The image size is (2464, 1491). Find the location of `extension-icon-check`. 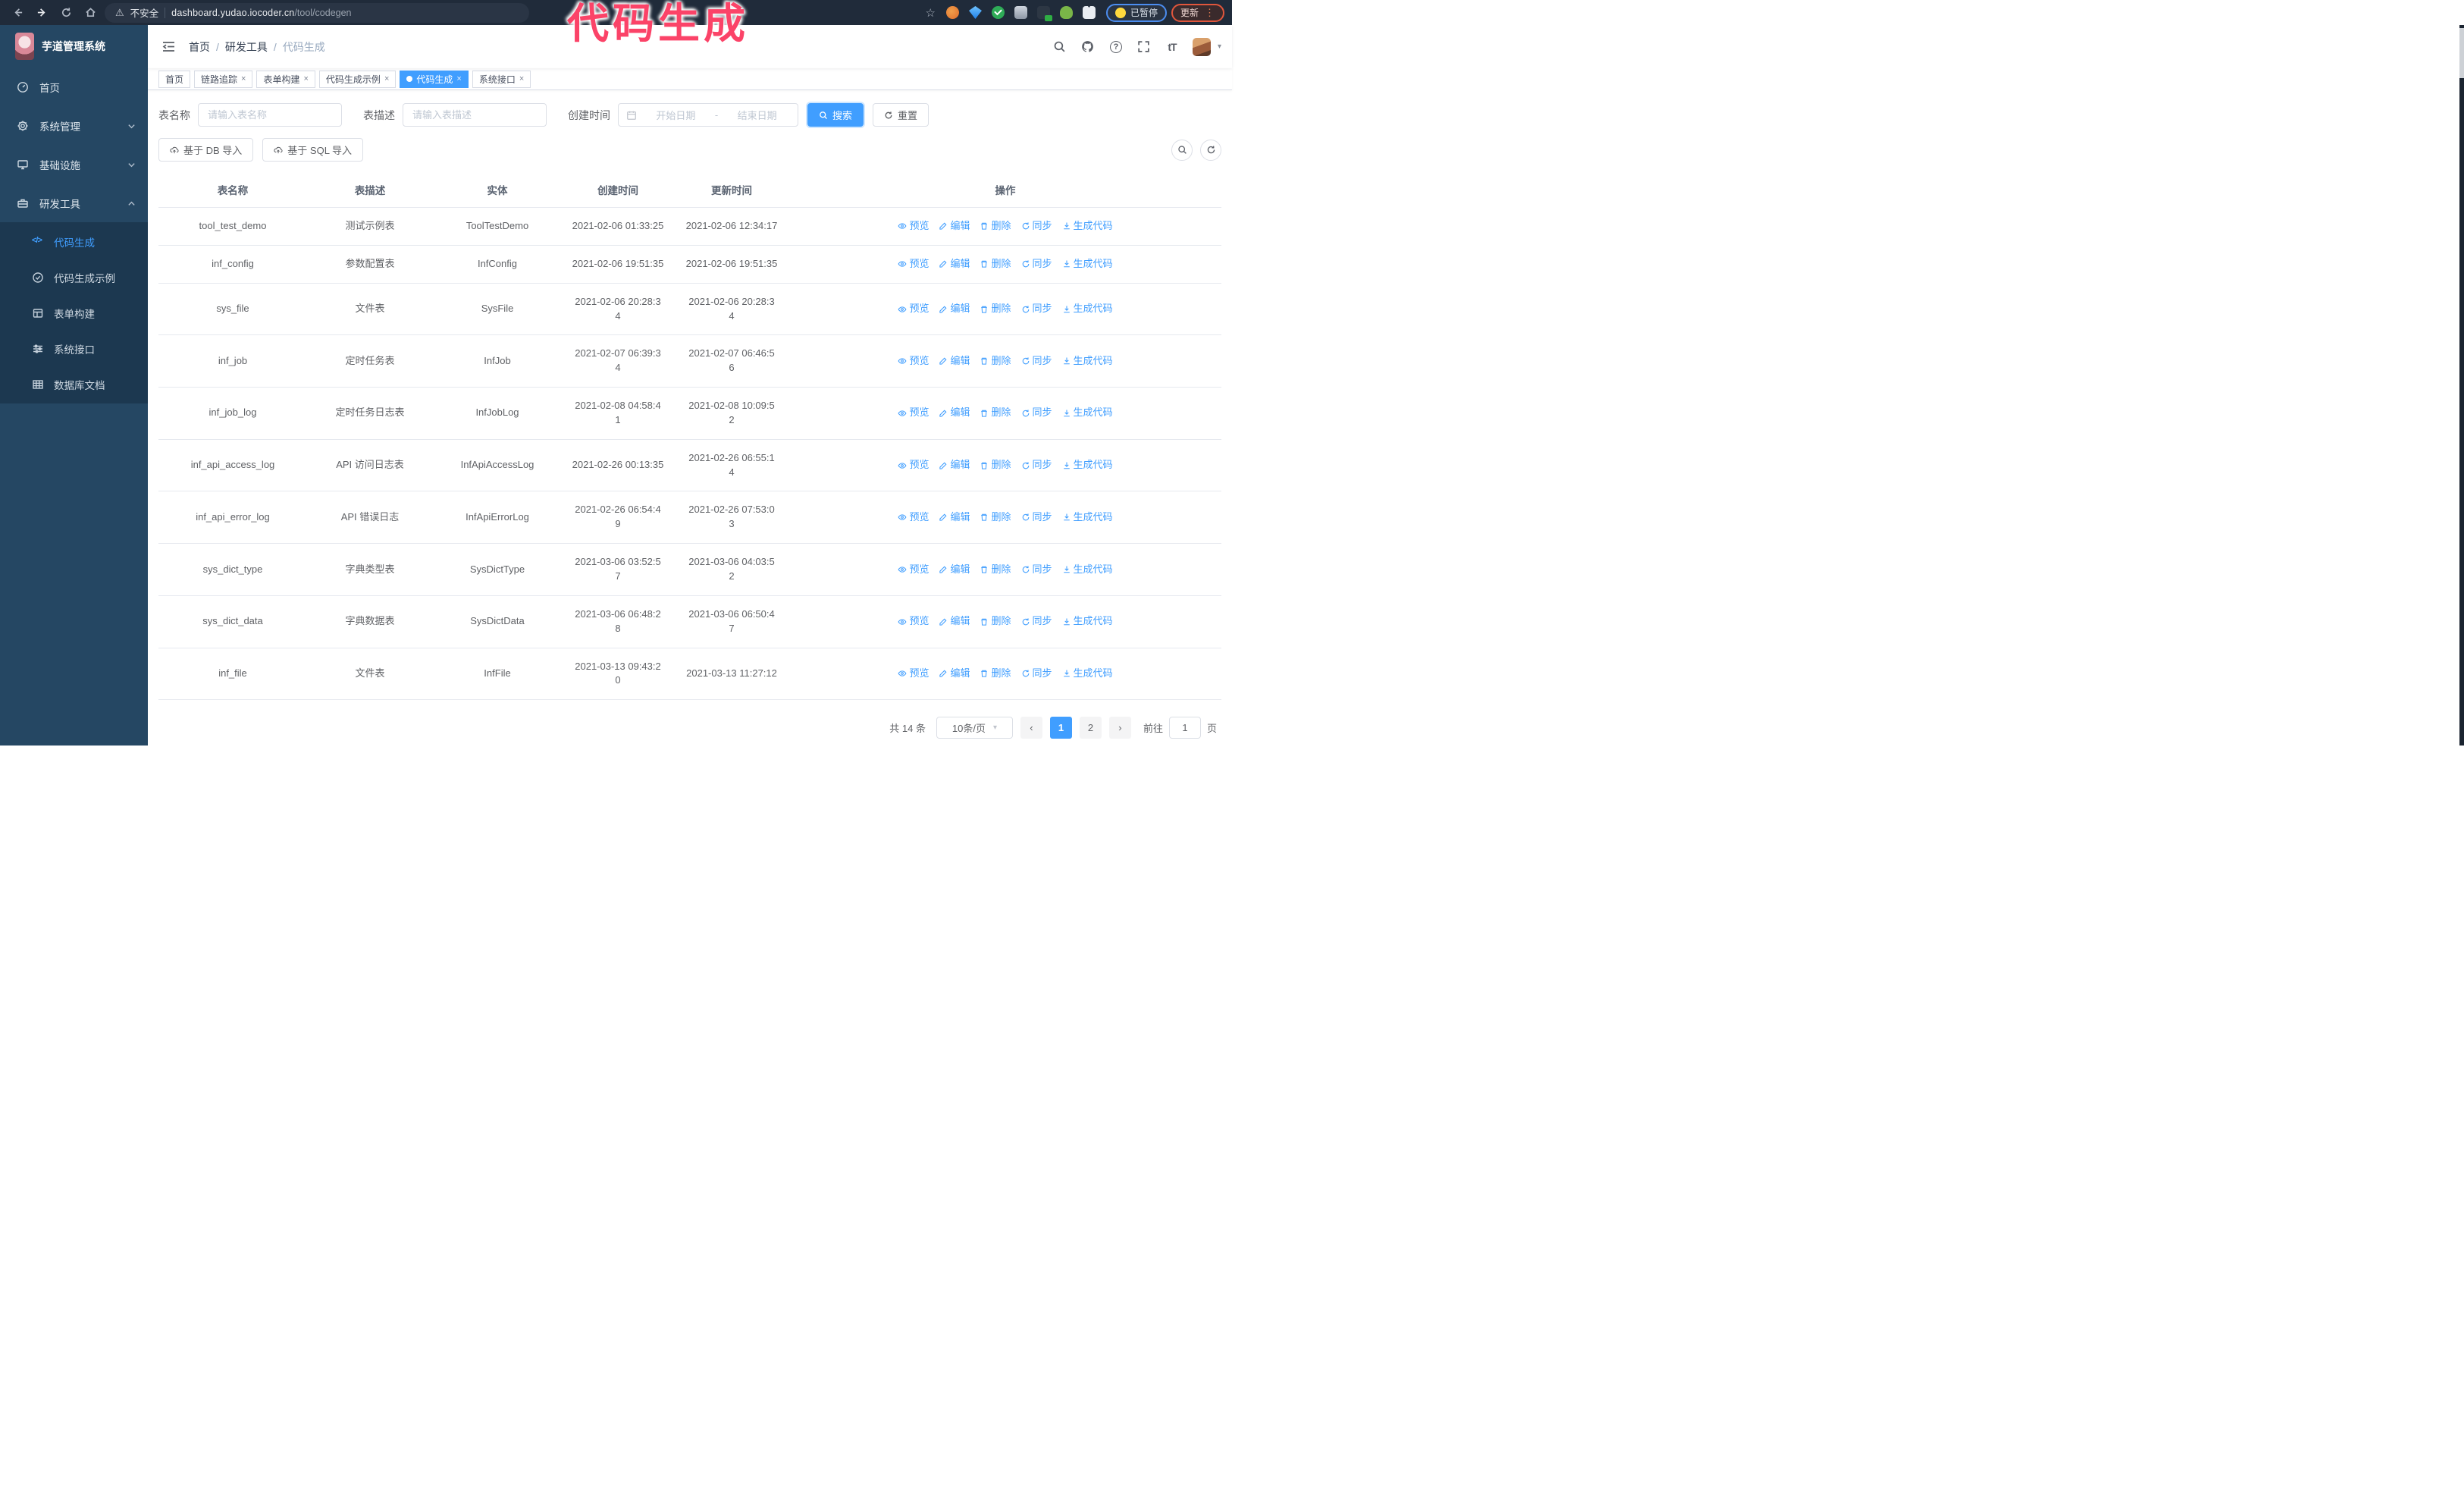

extension-icon-check is located at coordinates (998, 12).